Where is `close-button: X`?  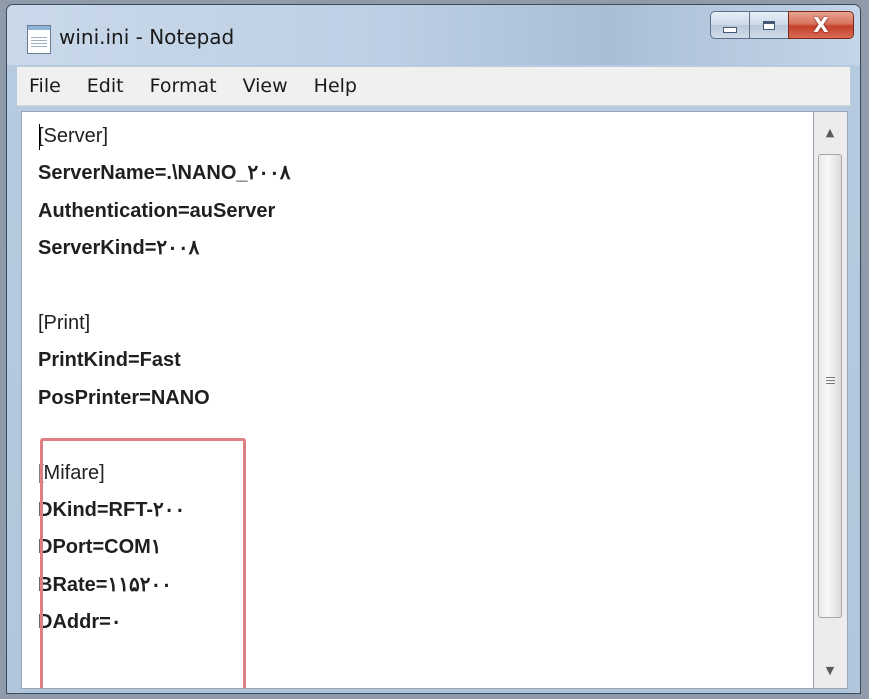
close-button: X is located at coordinates (821, 25).